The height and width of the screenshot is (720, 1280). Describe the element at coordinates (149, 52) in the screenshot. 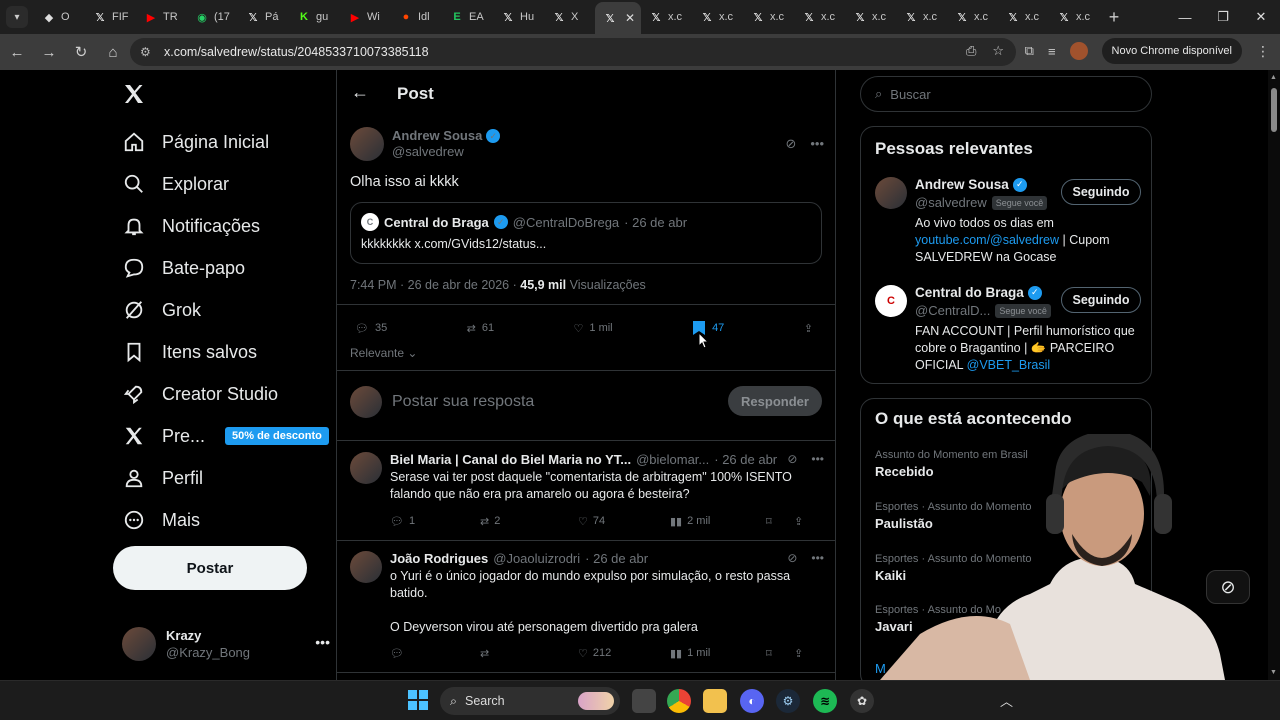

I see `site-info-icon: ⚙` at that location.